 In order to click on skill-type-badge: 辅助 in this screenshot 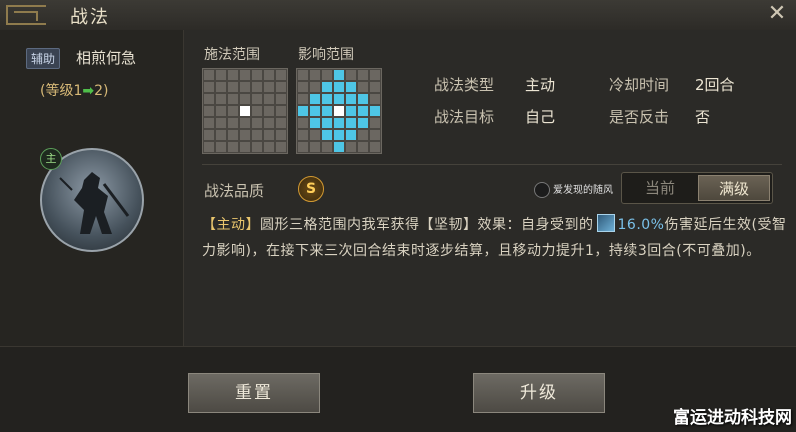, I will do `click(43, 58)`.